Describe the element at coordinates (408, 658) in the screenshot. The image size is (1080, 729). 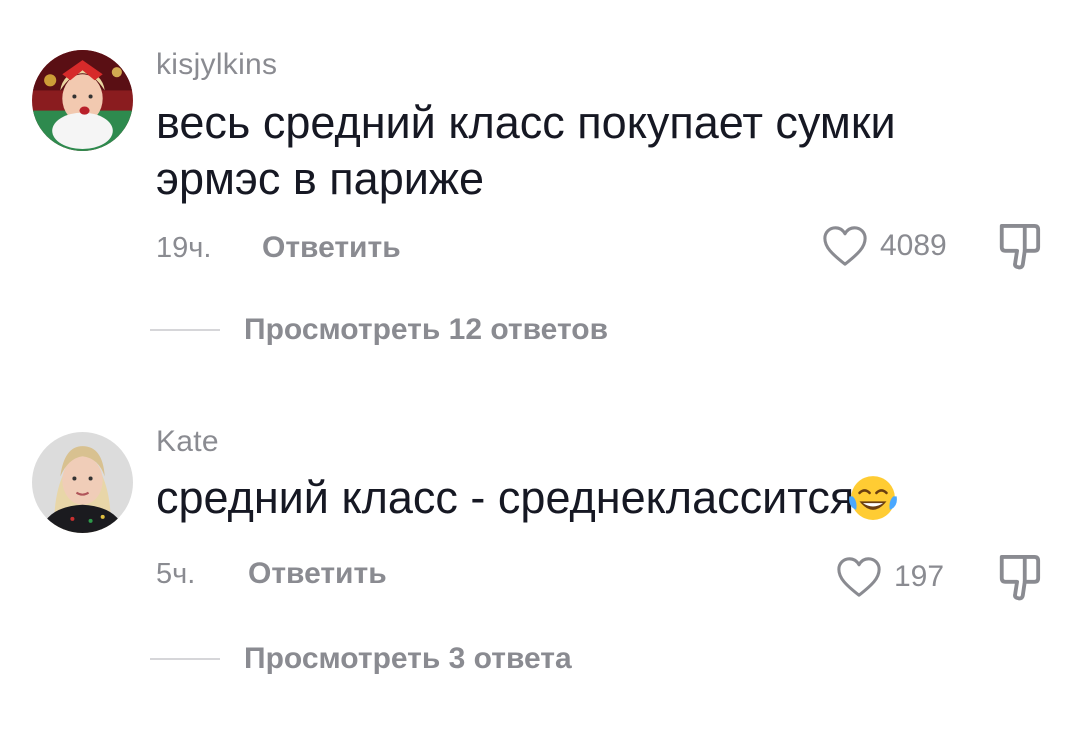
I see `view-replies-label: Просмотреть 3 ответа` at that location.